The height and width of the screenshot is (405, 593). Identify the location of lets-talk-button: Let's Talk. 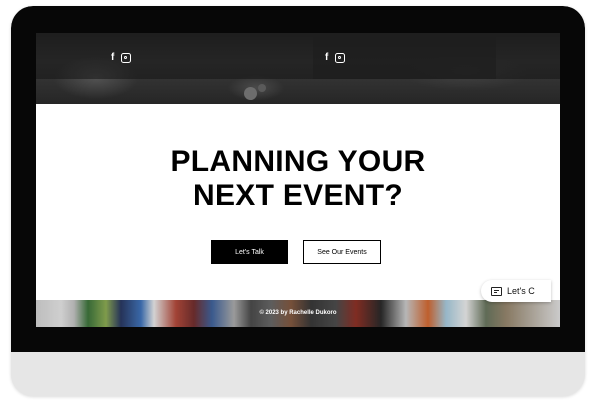
(249, 252).